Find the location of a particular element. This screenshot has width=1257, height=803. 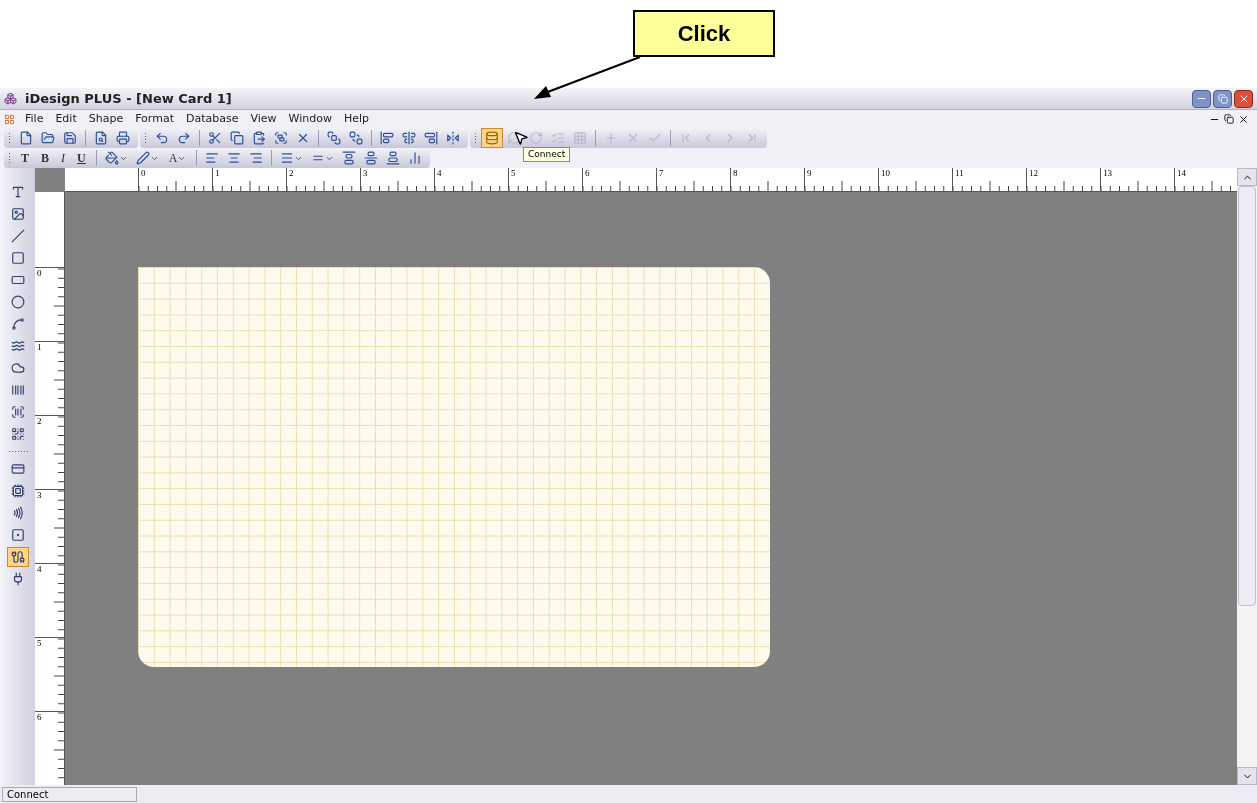

status-text: Connect is located at coordinates (69, 794).